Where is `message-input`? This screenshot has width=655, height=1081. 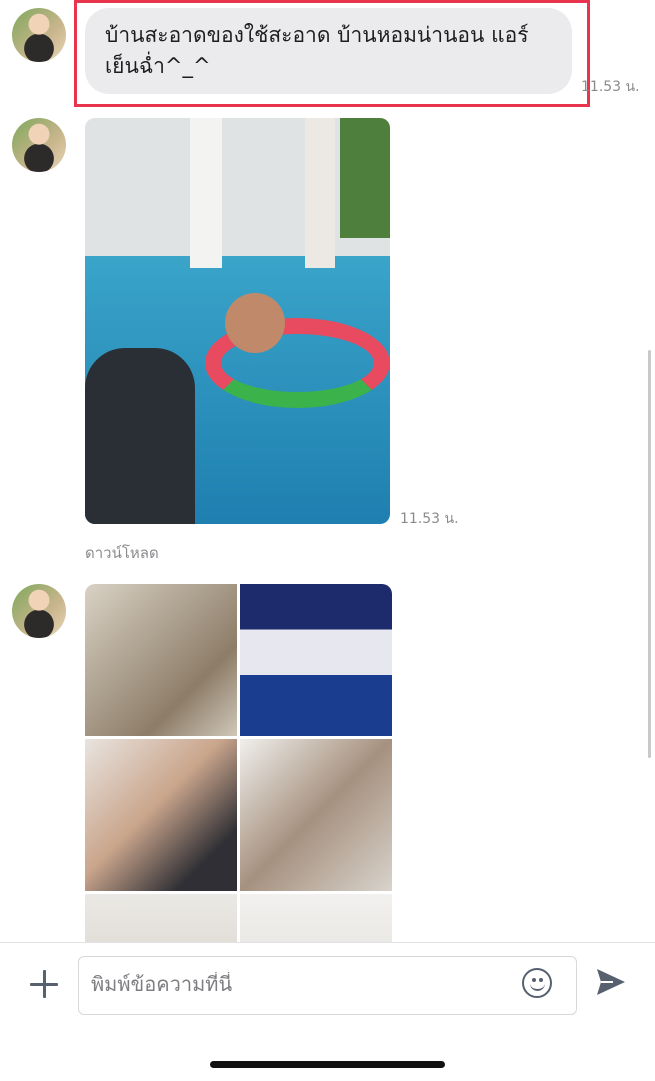
message-input is located at coordinates (327, 985).